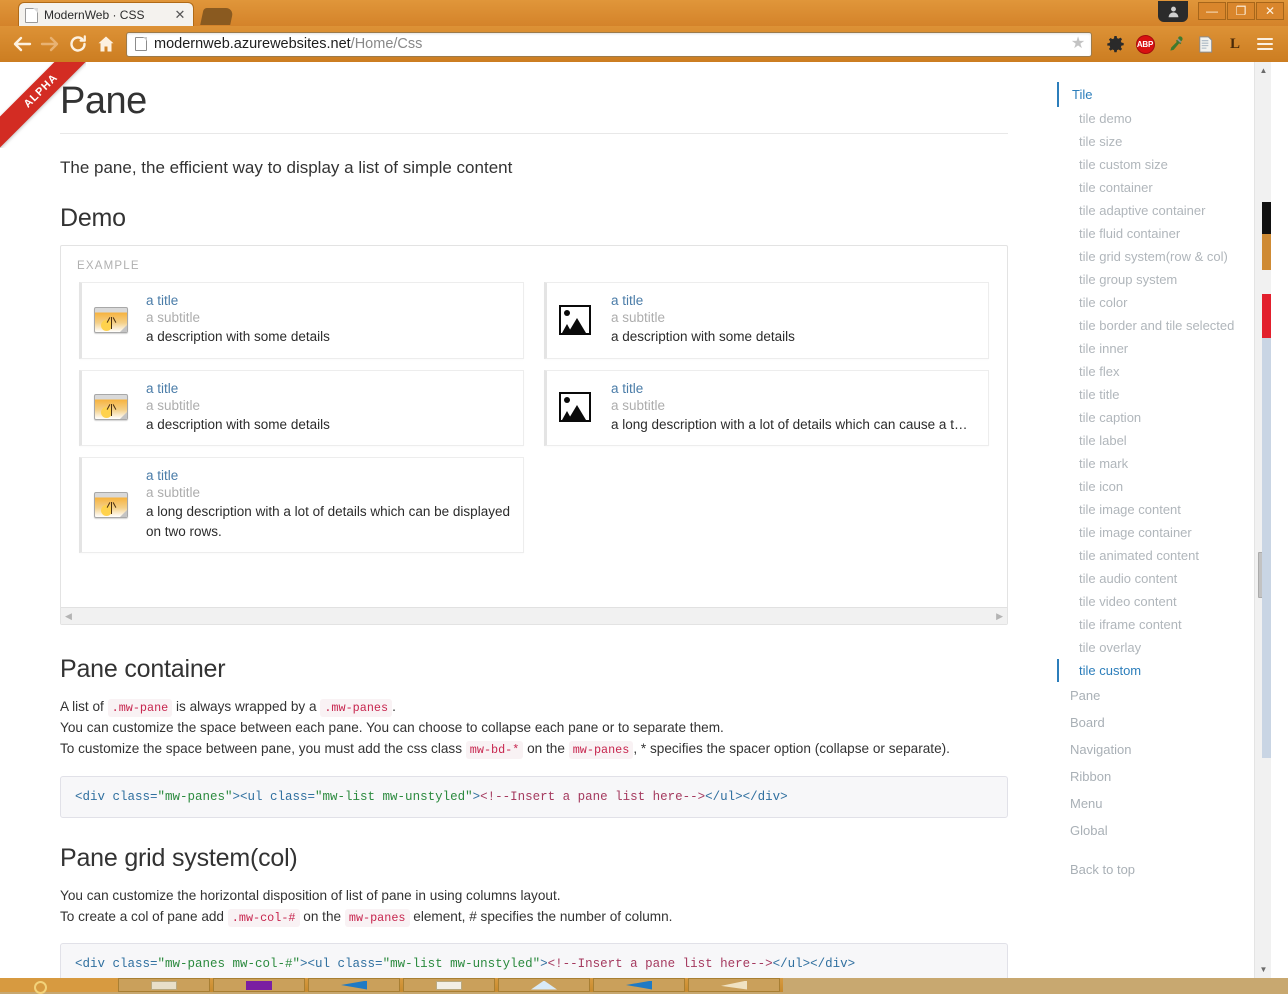 The height and width of the screenshot is (994, 1288). Describe the element at coordinates (68, 616) in the screenshot. I see `scroll-left-arrow-icon: ◀` at that location.